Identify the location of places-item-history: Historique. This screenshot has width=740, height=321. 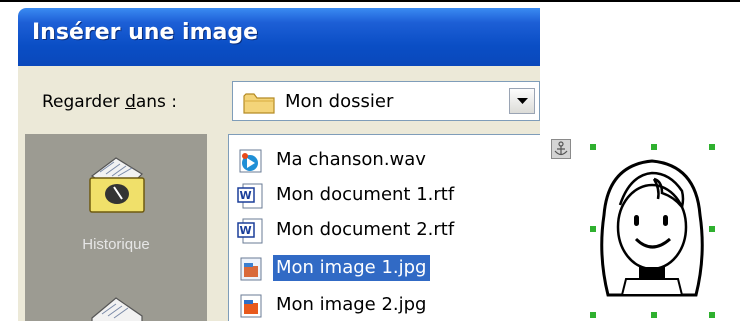
(116, 203).